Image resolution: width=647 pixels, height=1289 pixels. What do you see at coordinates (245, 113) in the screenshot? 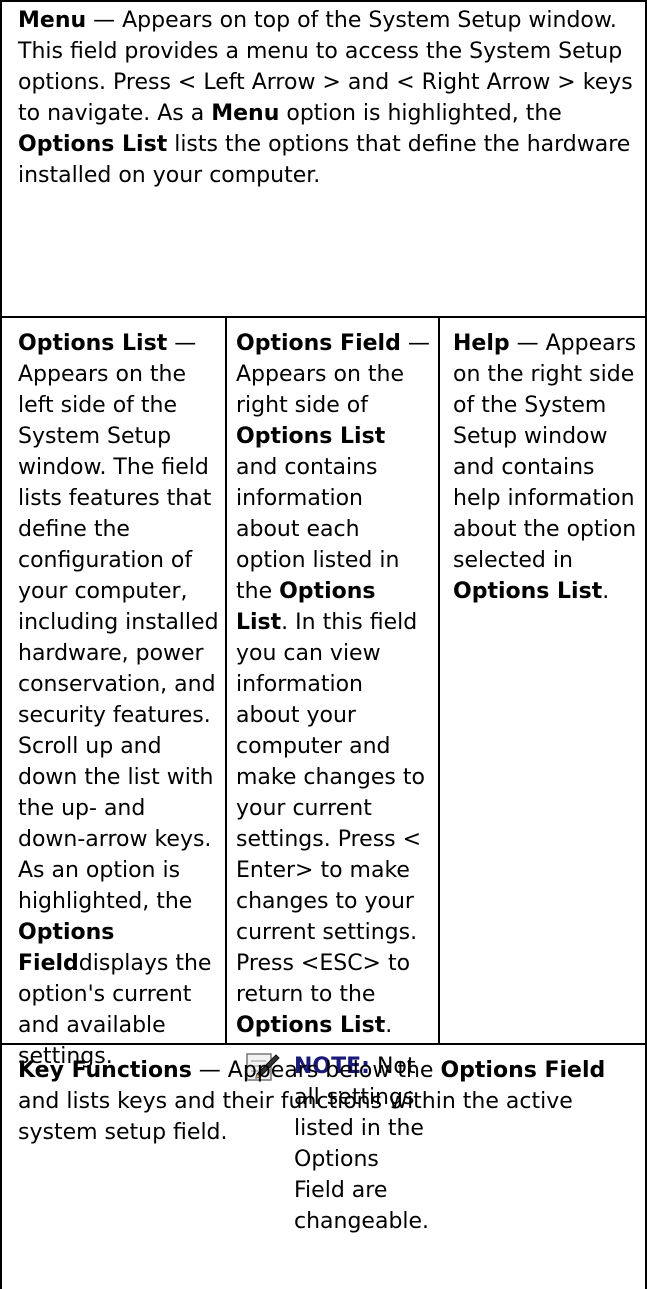
I see `menu-inline-term: Menu` at bounding box center [245, 113].